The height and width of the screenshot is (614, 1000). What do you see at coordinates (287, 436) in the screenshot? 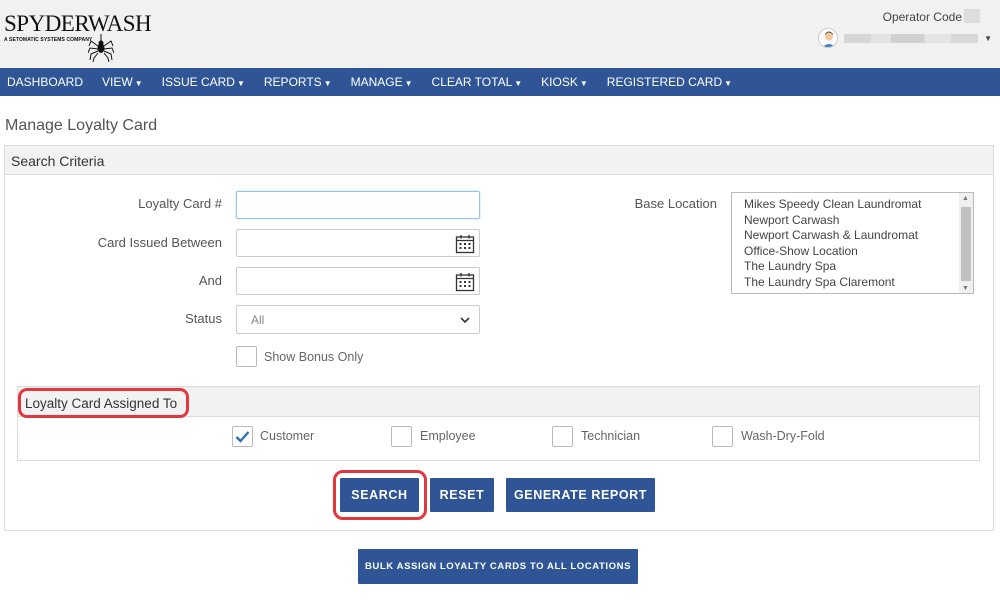
I see `customer-label: Customer` at bounding box center [287, 436].